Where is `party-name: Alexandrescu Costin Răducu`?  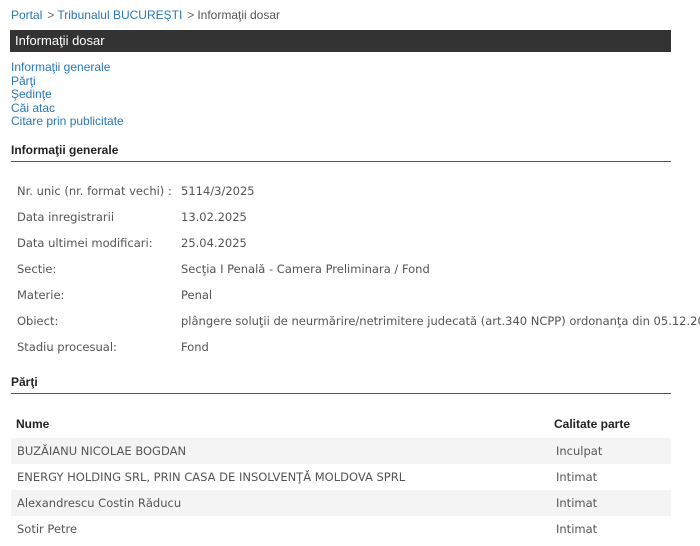
party-name: Alexandrescu Costin Răducu is located at coordinates (99, 503).